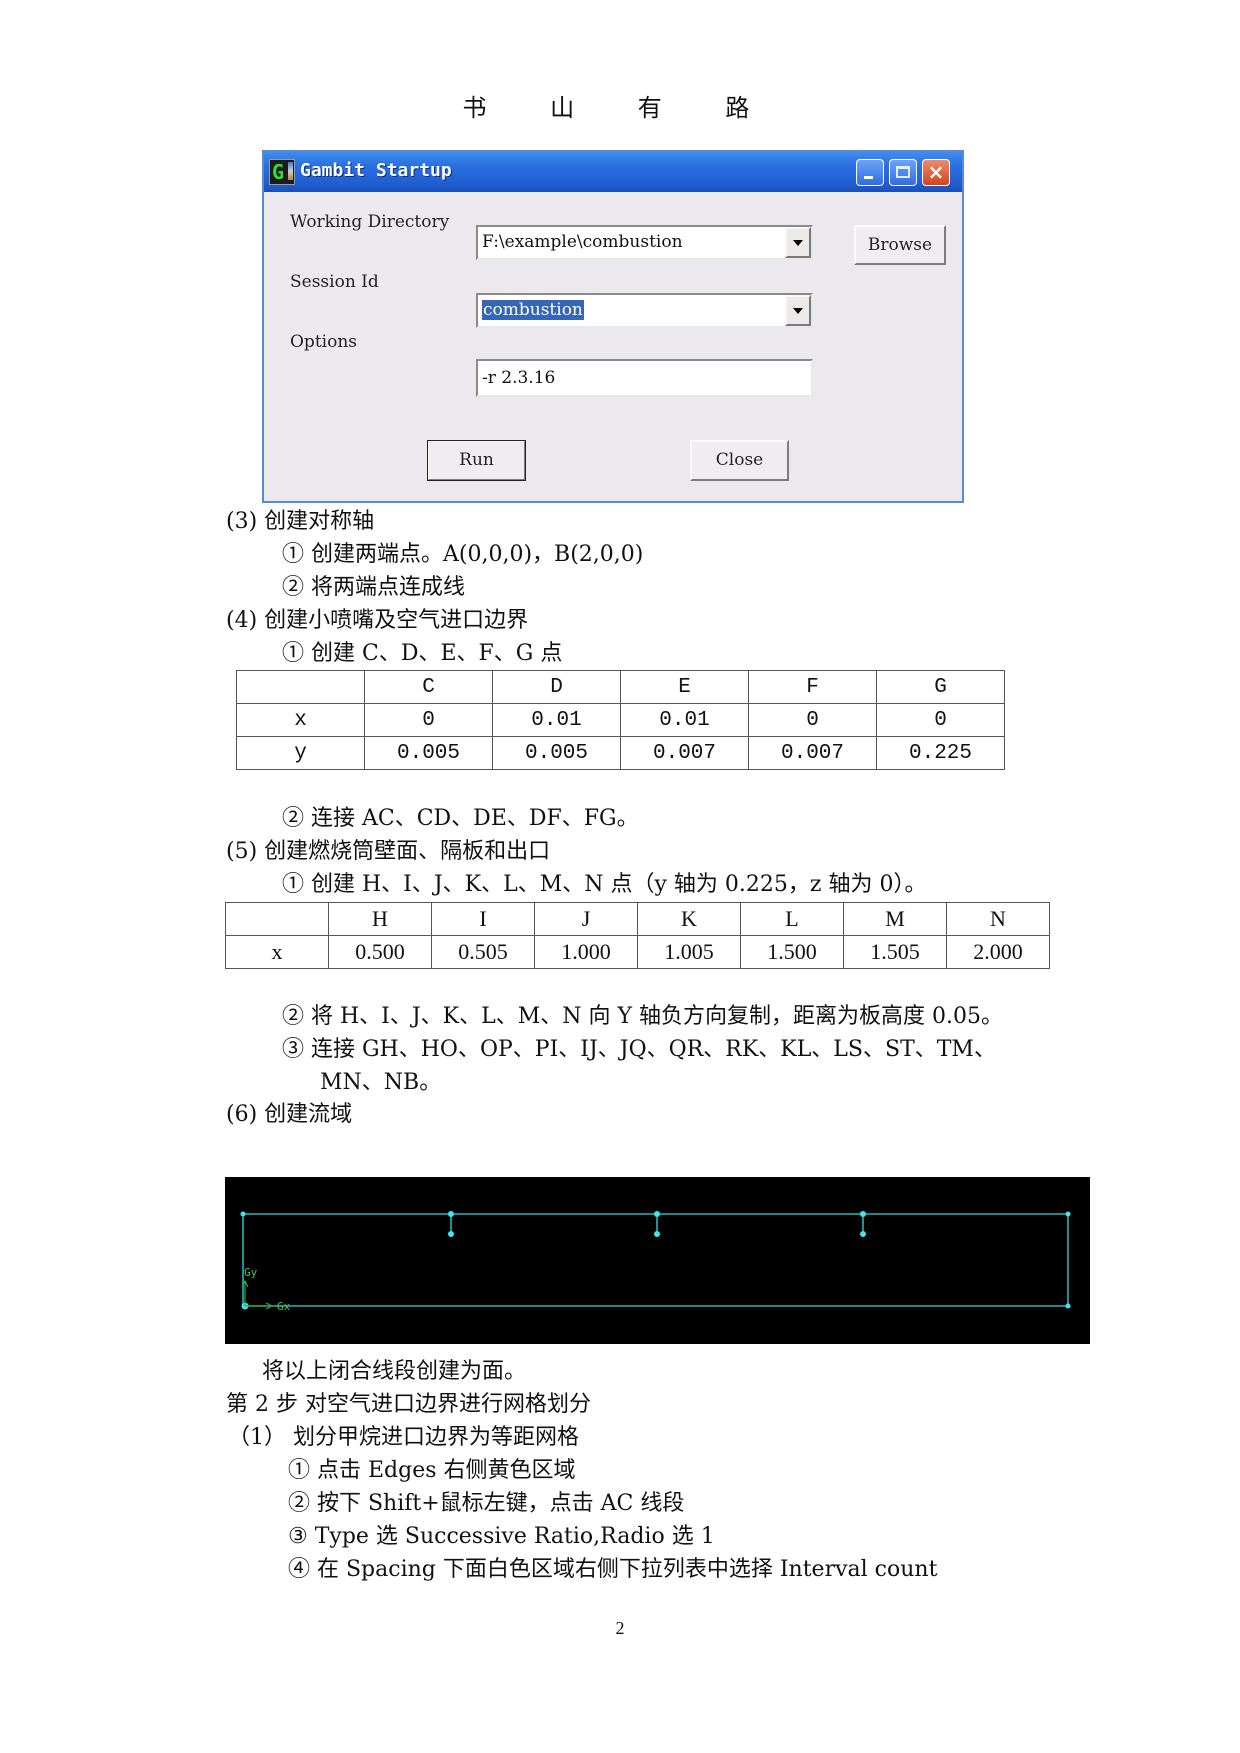  Describe the element at coordinates (519, 378) in the screenshot. I see `options-value: -r 2.3.16` at that location.